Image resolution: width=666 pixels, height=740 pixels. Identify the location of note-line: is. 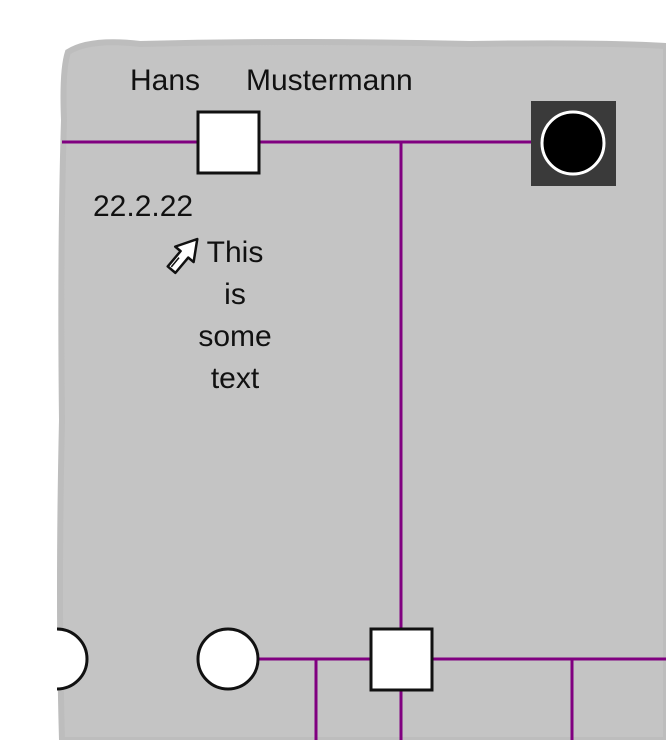
(235, 294).